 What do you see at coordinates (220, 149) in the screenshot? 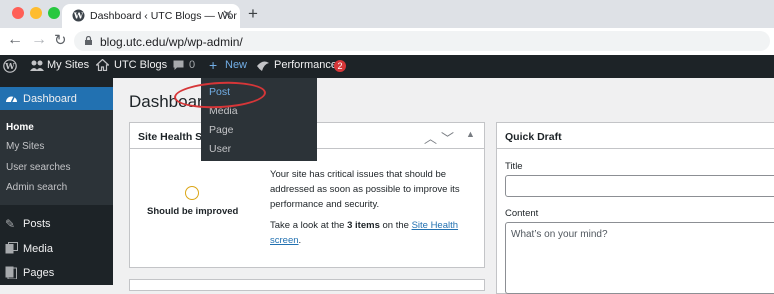
I see `menu-item-user: User` at bounding box center [220, 149].